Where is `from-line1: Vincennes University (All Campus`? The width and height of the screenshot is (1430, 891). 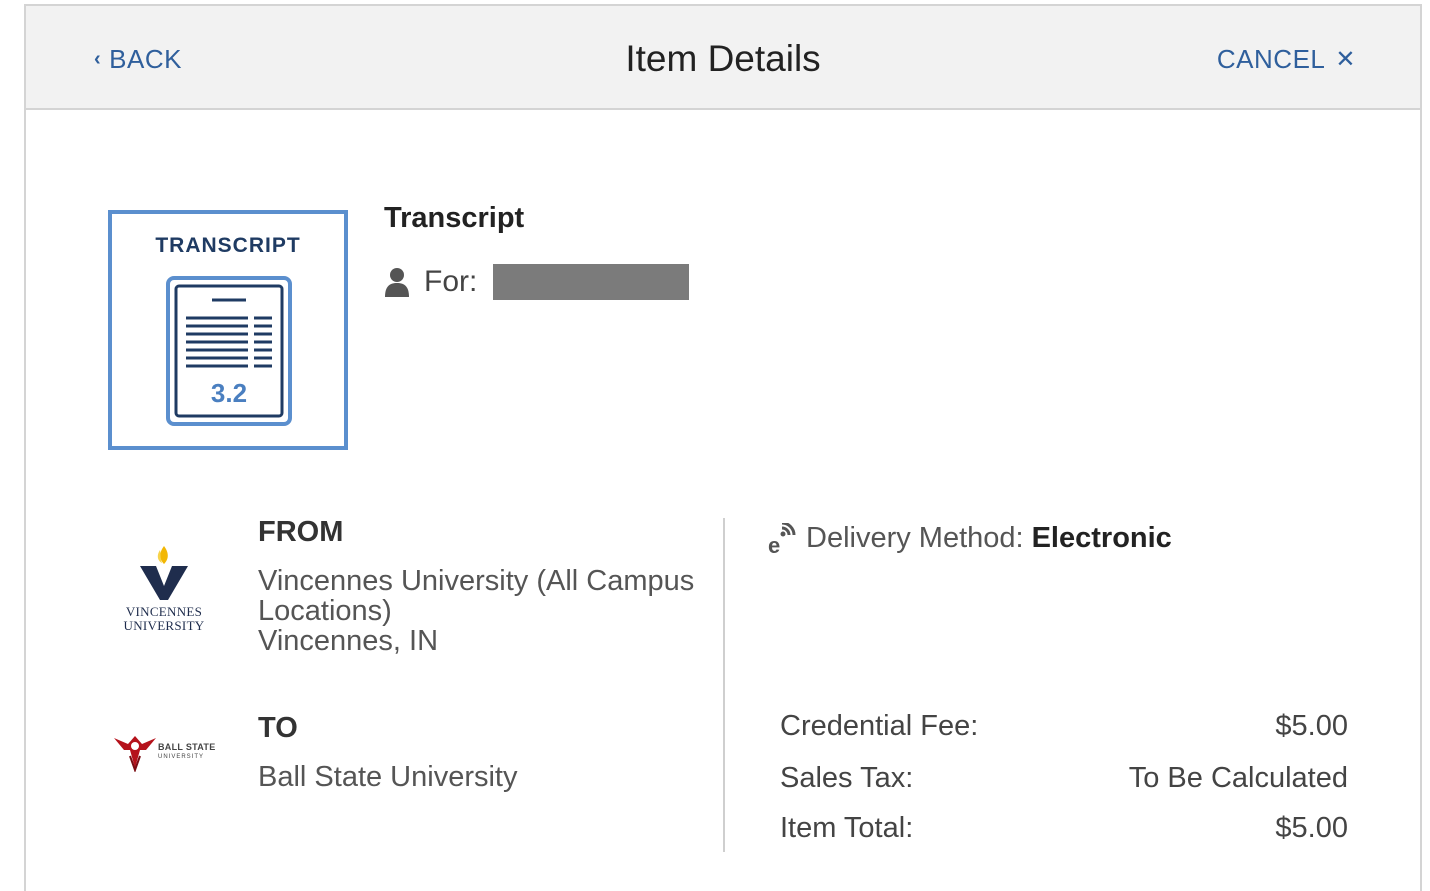
from-line1: Vincennes University (All Campus is located at coordinates (476, 581).